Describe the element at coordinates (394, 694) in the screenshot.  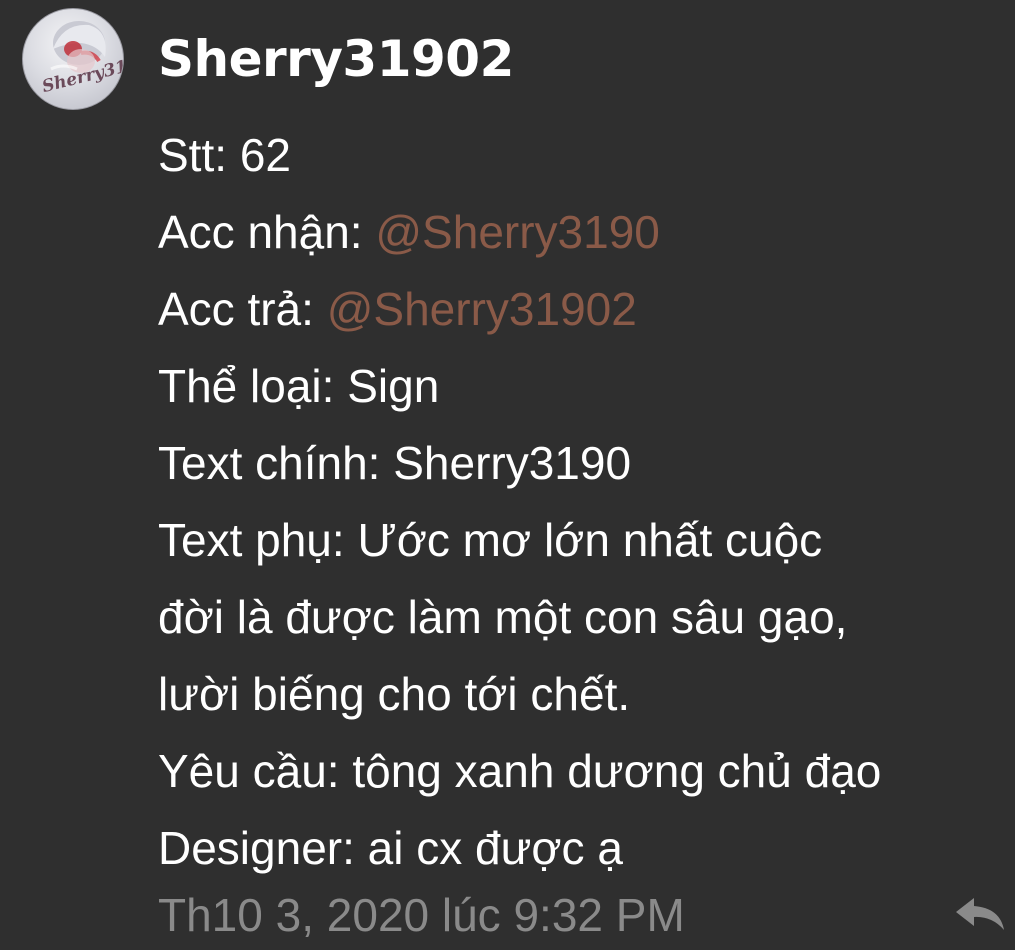
I see `line-value: lười biếng cho tới chết.` at that location.